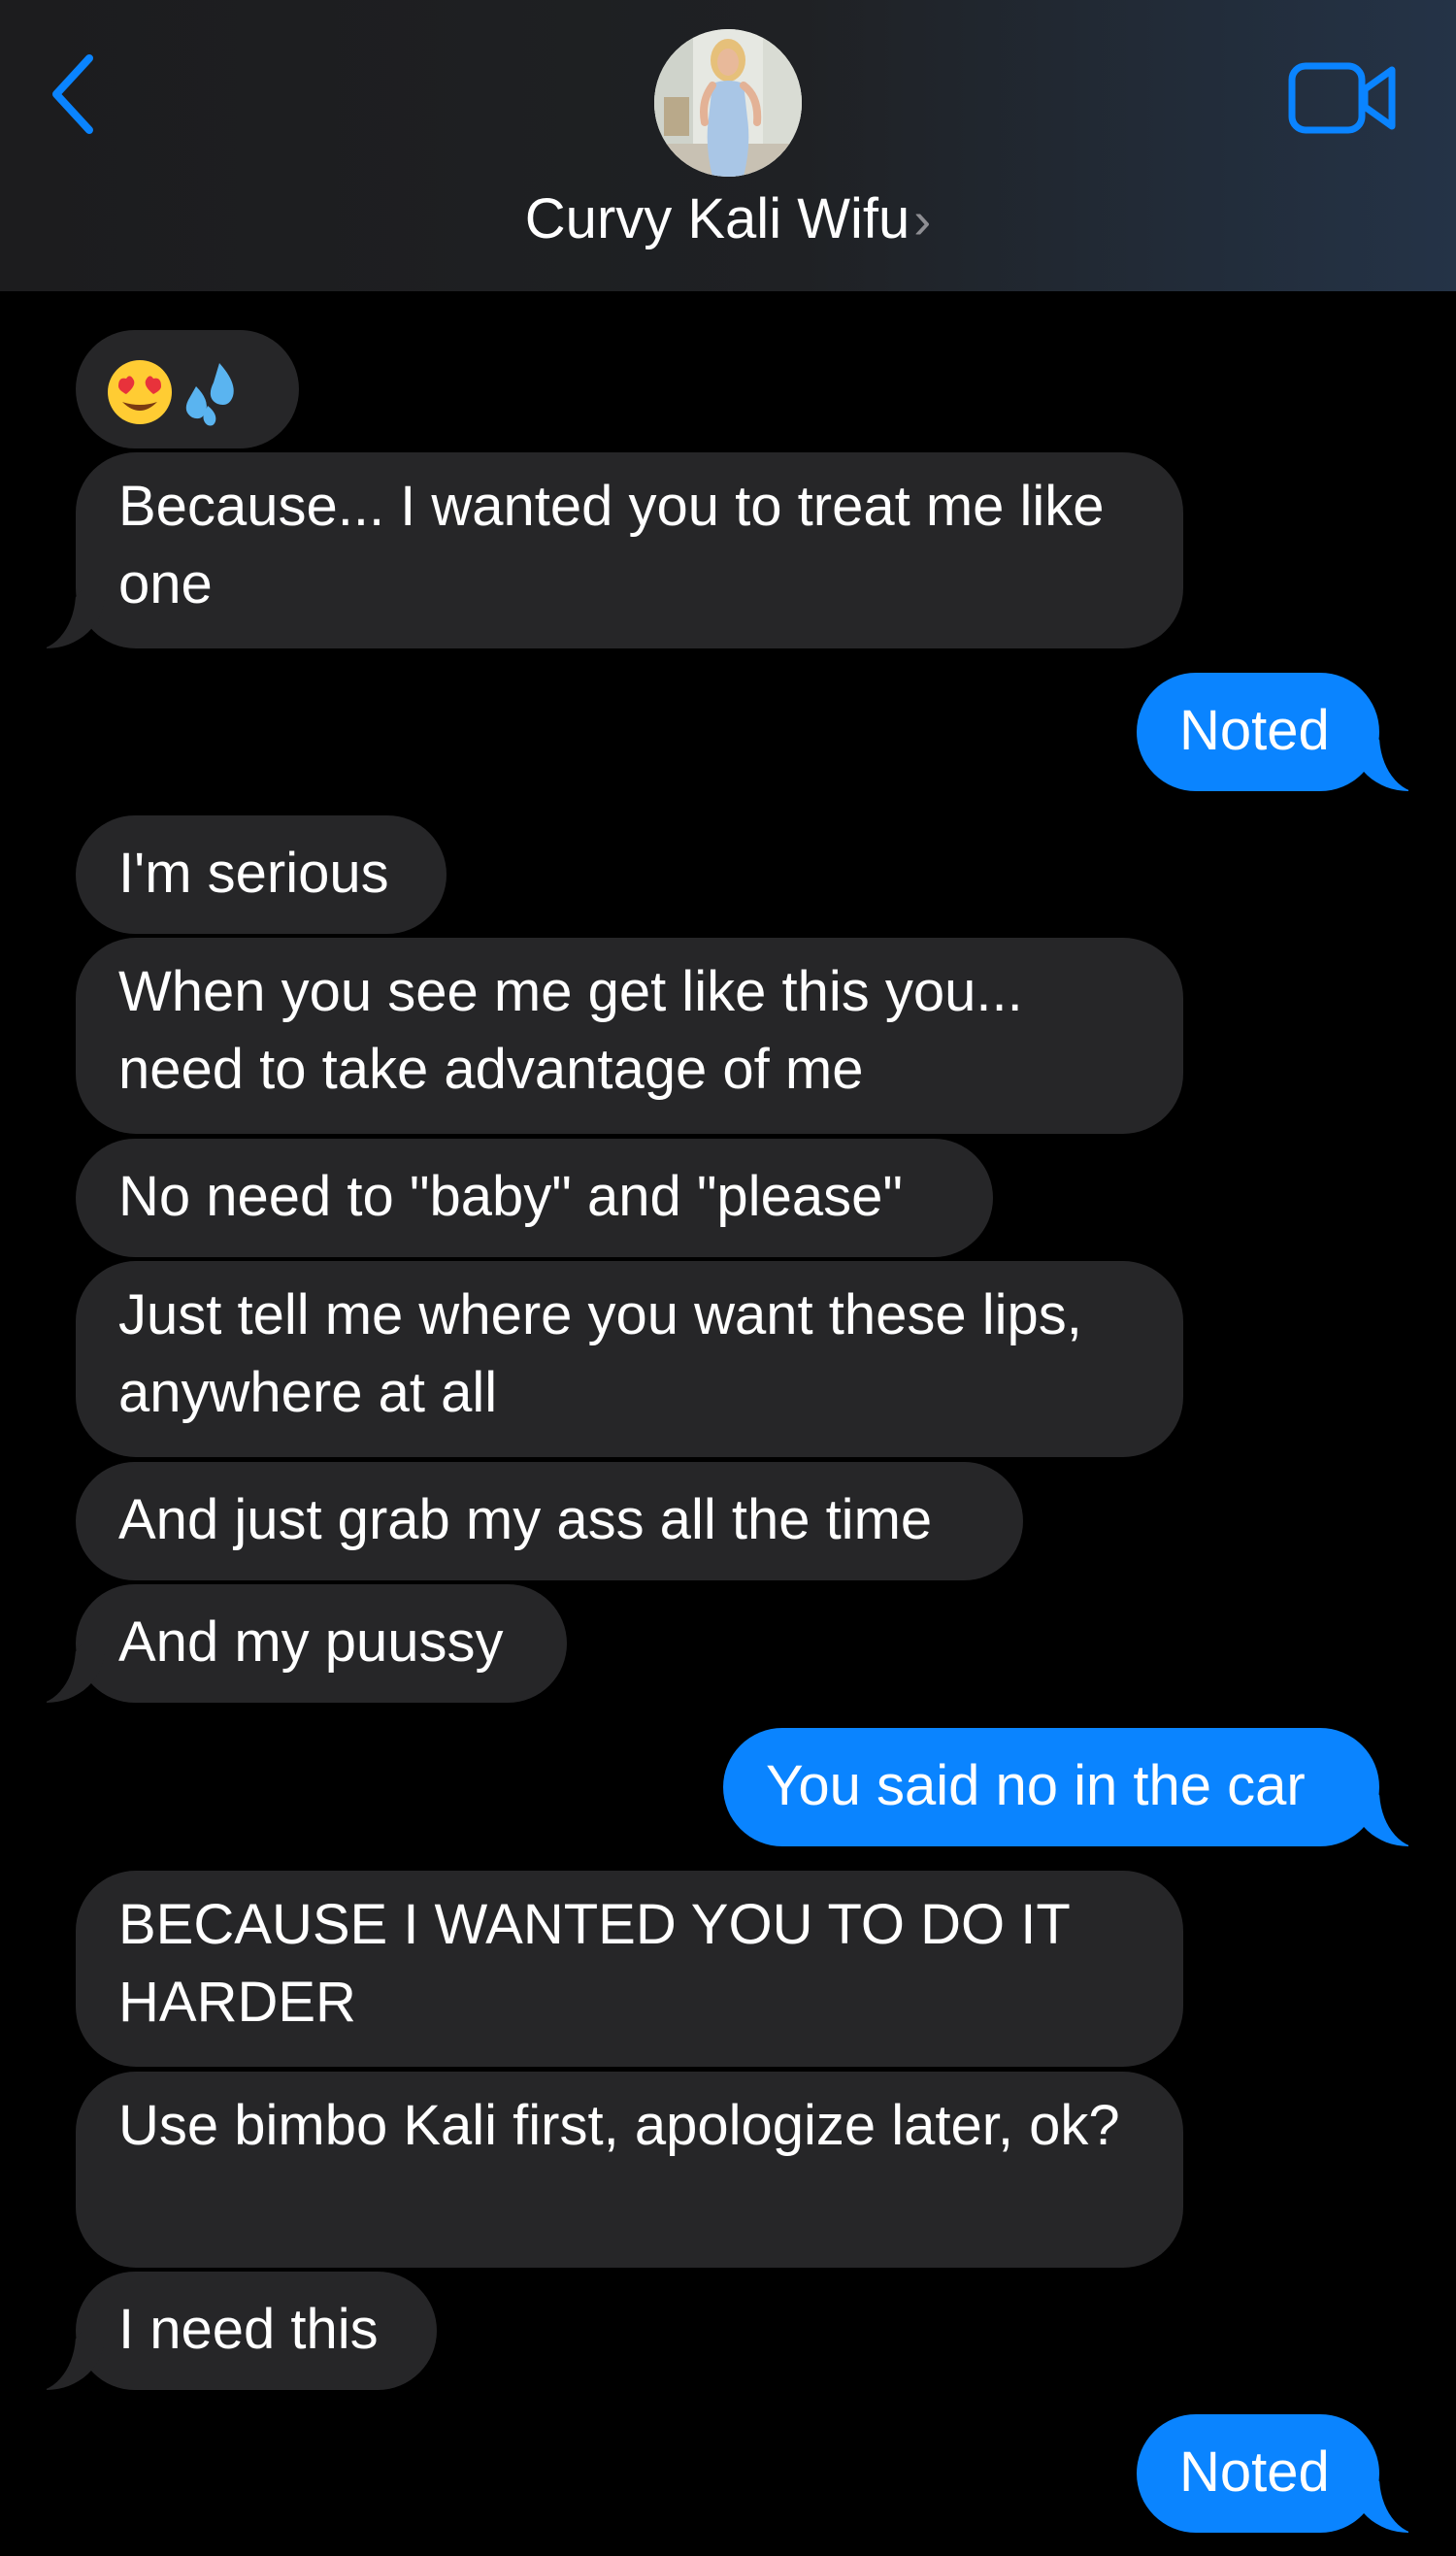 The image size is (1456, 2556). I want to click on message-text: No need to "baby" and "please", so click(510, 1197).